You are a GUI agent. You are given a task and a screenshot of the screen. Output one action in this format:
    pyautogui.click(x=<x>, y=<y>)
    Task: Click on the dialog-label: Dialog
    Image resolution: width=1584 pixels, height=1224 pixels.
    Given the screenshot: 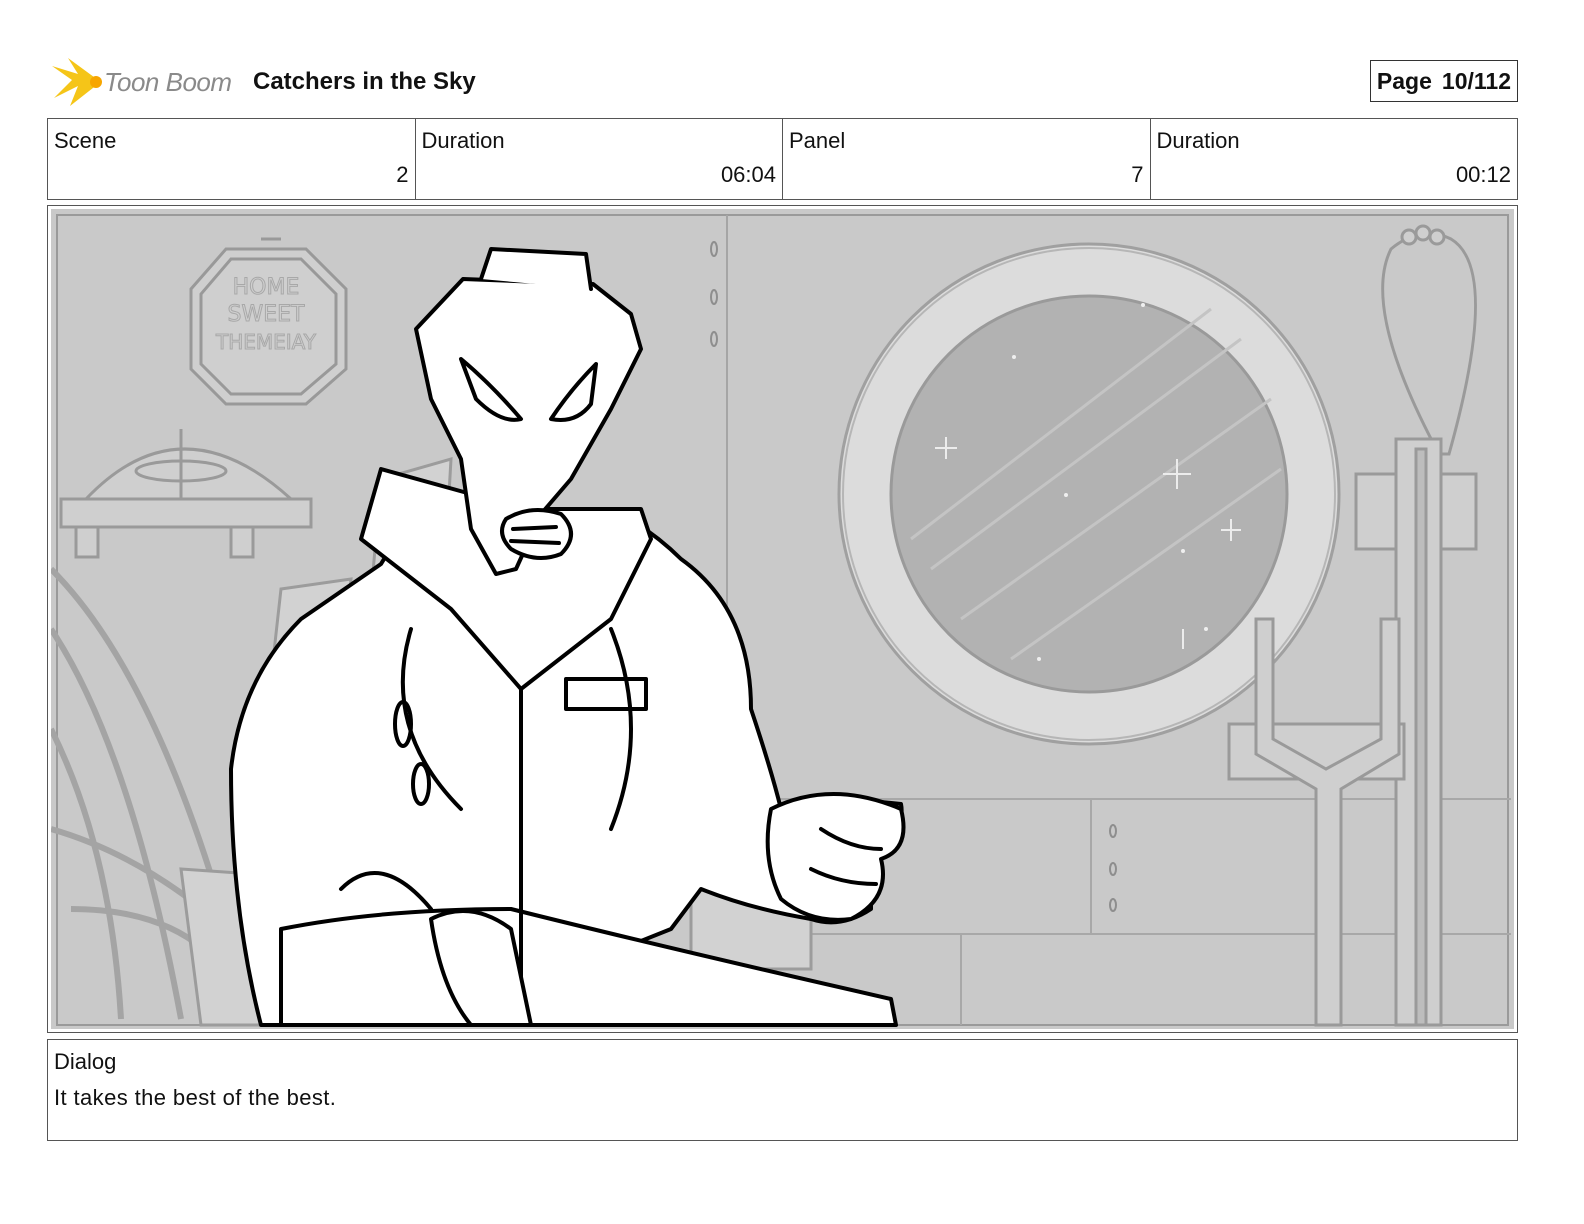 What is the action you would take?
    pyautogui.click(x=85, y=1061)
    